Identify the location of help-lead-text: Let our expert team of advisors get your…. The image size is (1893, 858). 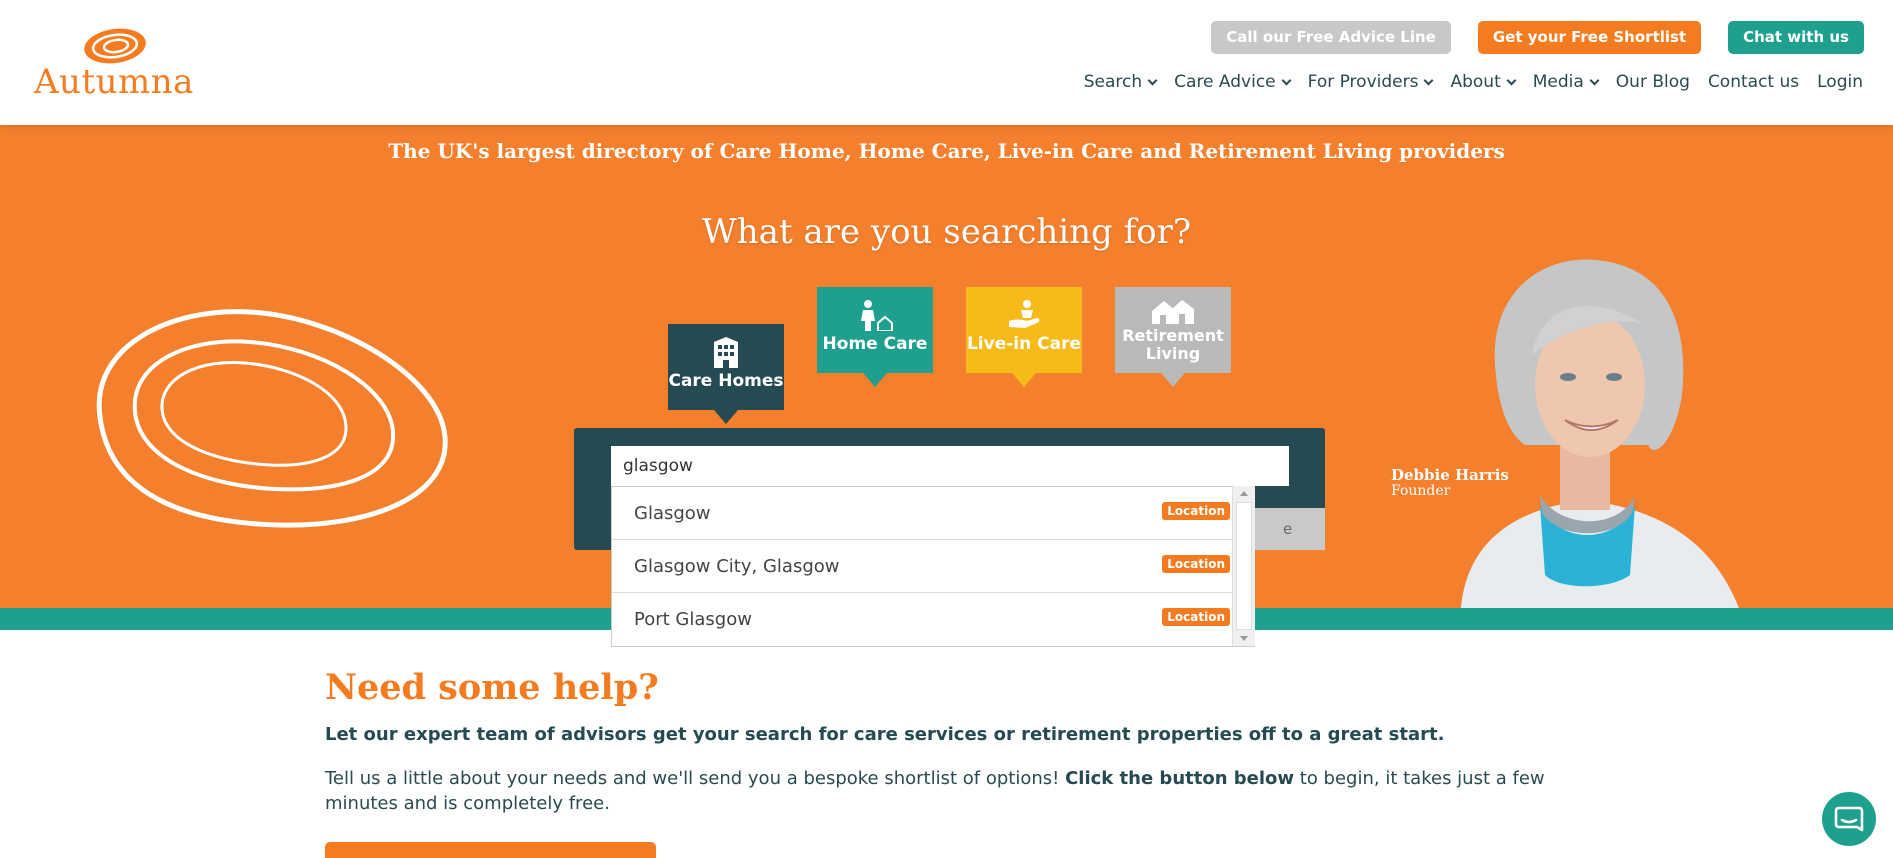
(885, 734).